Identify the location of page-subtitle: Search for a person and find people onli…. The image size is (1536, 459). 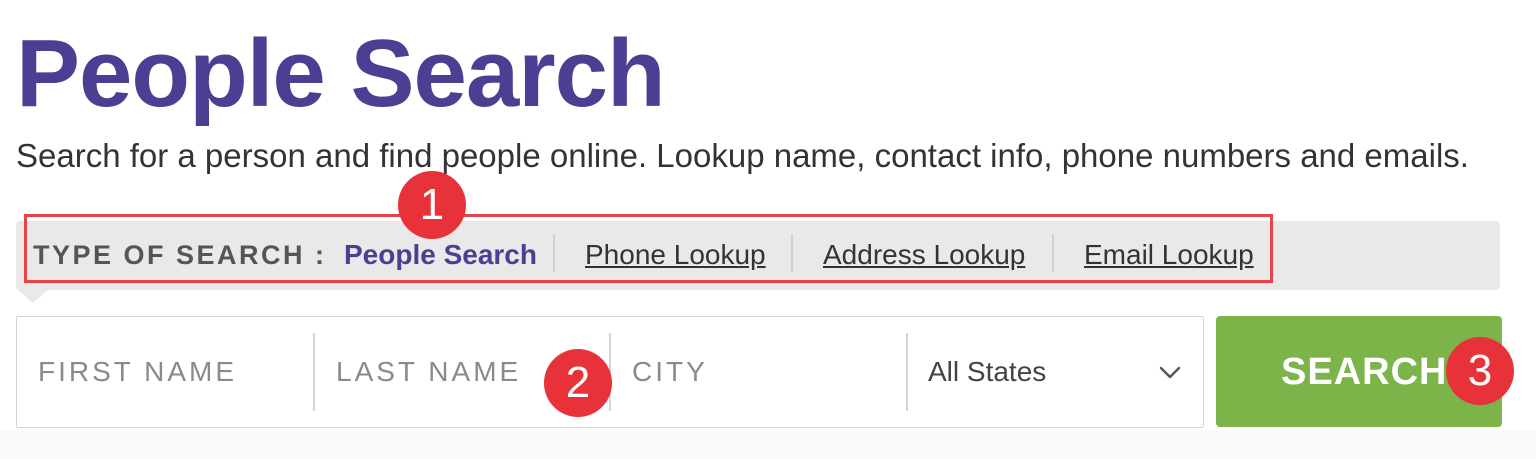
(742, 155).